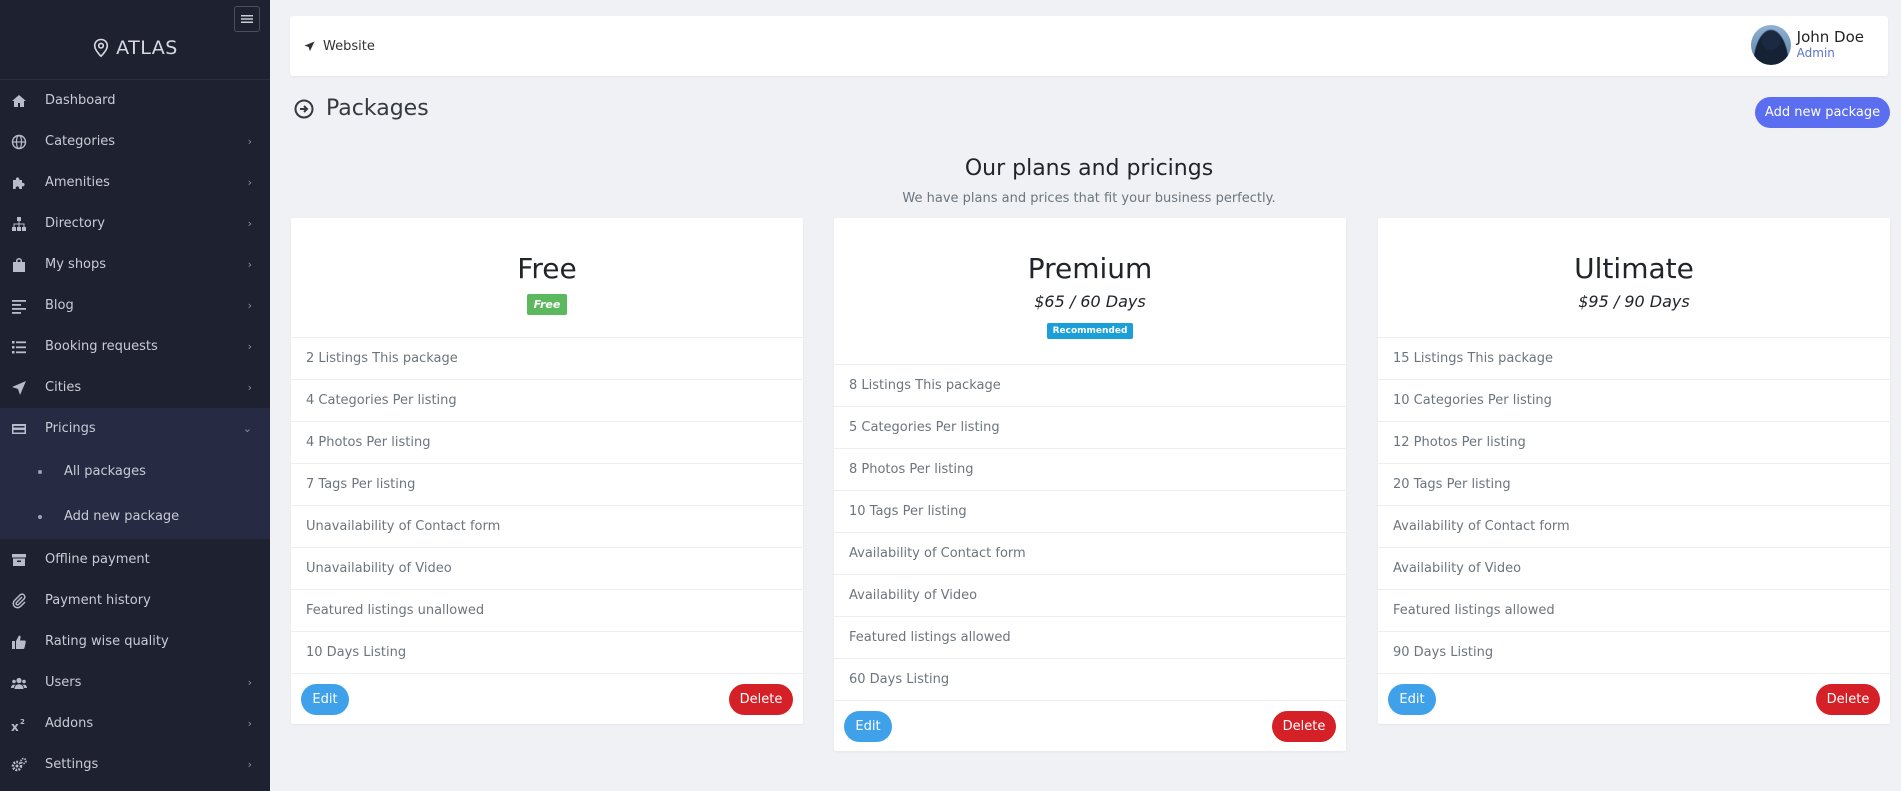 This screenshot has height=791, width=1901. I want to click on sidebar-subitem-label: All packages, so click(105, 471).